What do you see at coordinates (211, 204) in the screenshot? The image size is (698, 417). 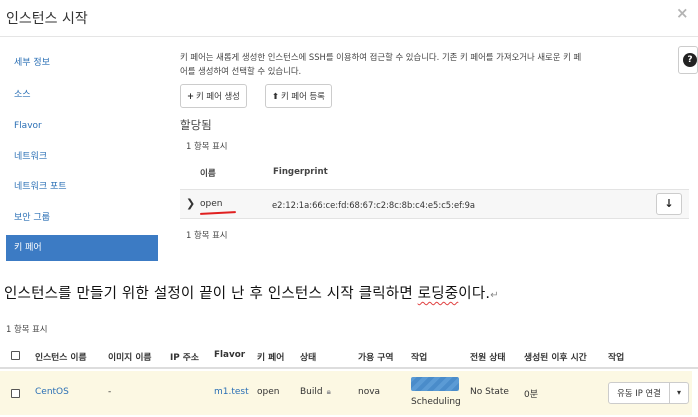 I see `key-pair-name: open` at bounding box center [211, 204].